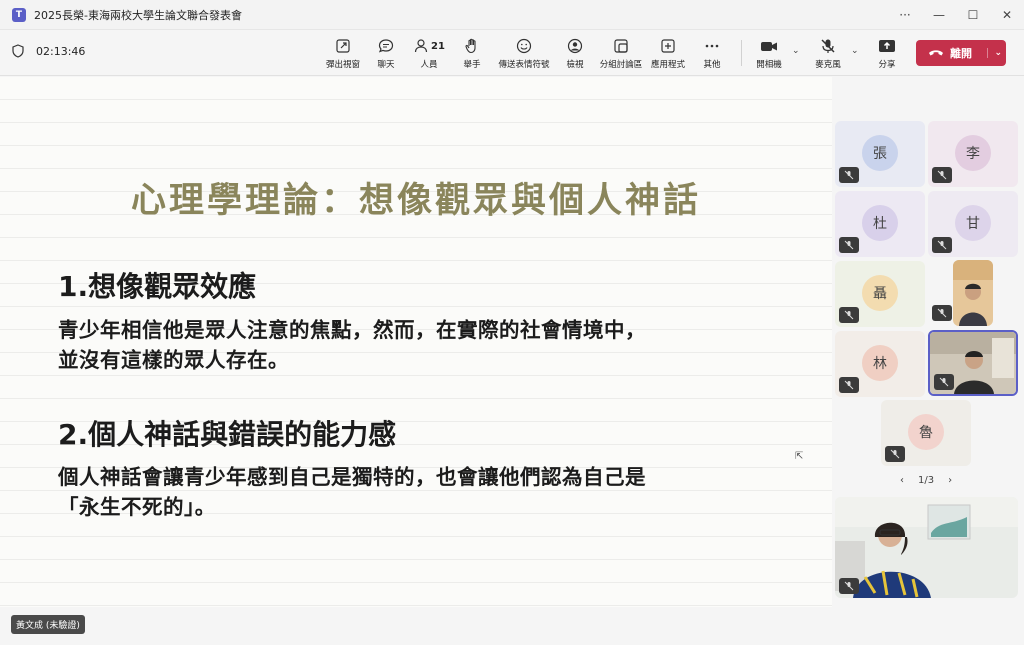  I want to click on teams-app-icon: T, so click(19, 14).